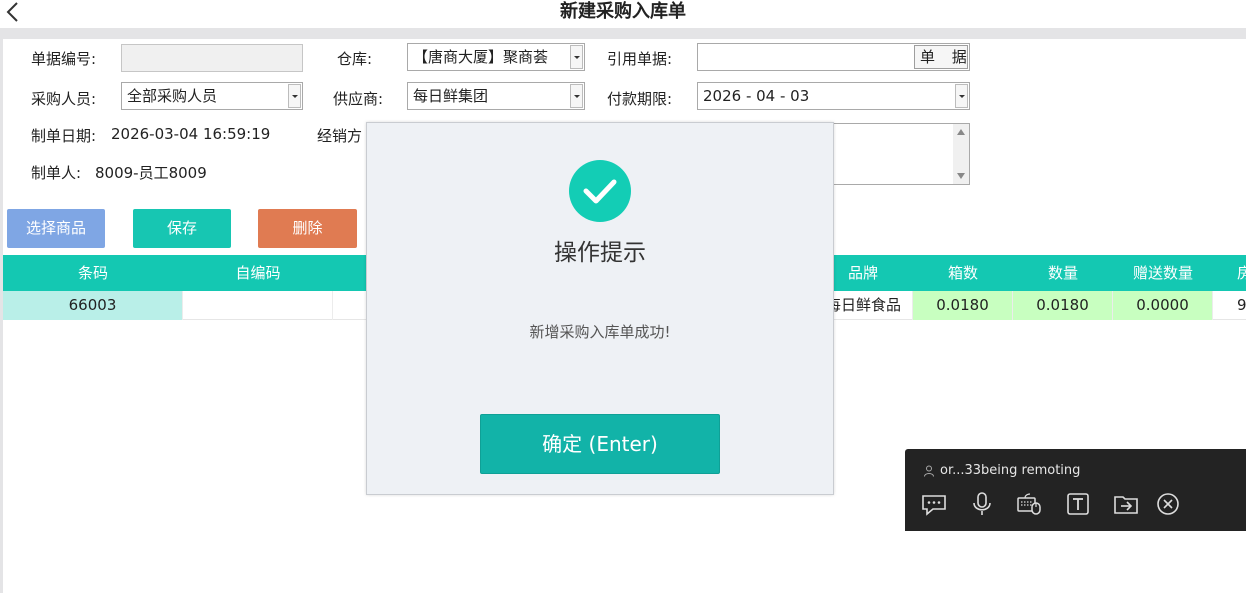 The width and height of the screenshot is (1246, 593). What do you see at coordinates (64, 59) in the screenshot?
I see `doc-no-label: 单据编号:` at bounding box center [64, 59].